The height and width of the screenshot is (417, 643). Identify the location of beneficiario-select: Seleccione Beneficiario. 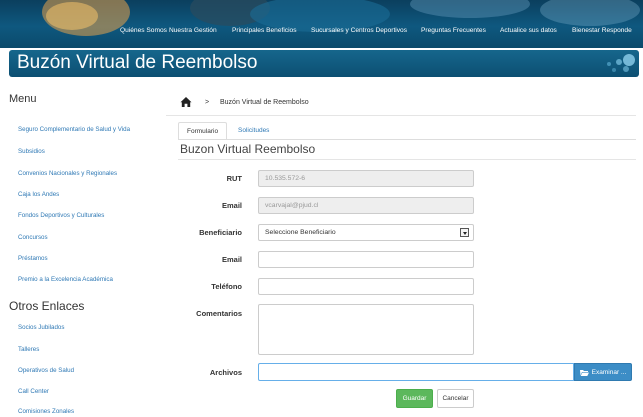
(366, 232).